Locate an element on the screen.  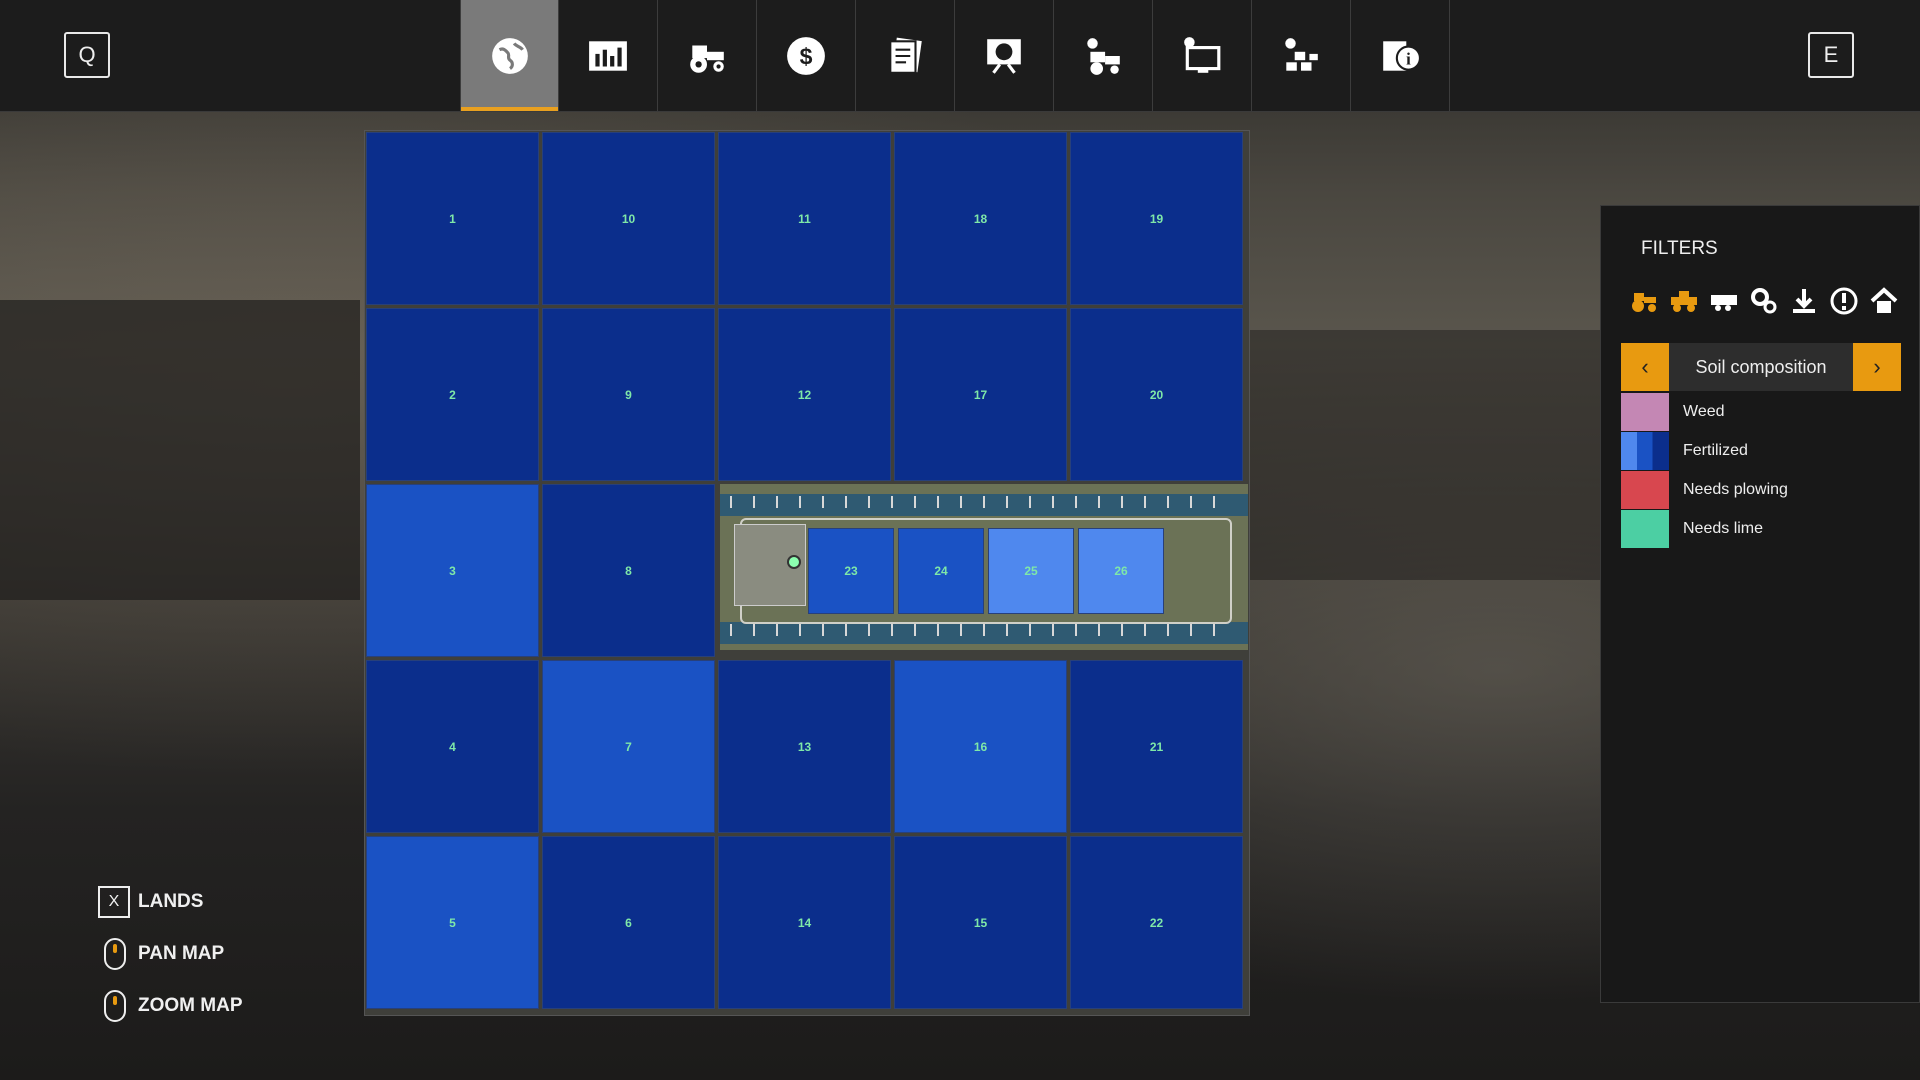
control-hints: X LANDS PAN MAP ZOOM MAP is located at coordinates (170, 954).